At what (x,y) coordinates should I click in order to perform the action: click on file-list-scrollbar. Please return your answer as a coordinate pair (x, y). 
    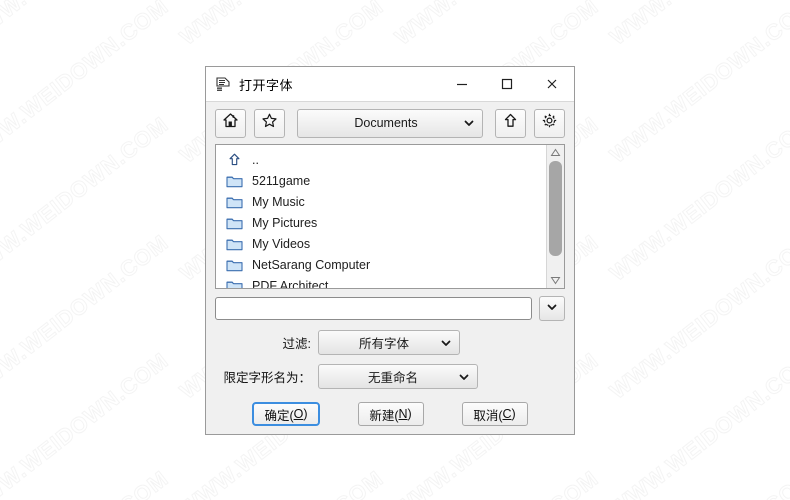
    Looking at the image, I should click on (555, 216).